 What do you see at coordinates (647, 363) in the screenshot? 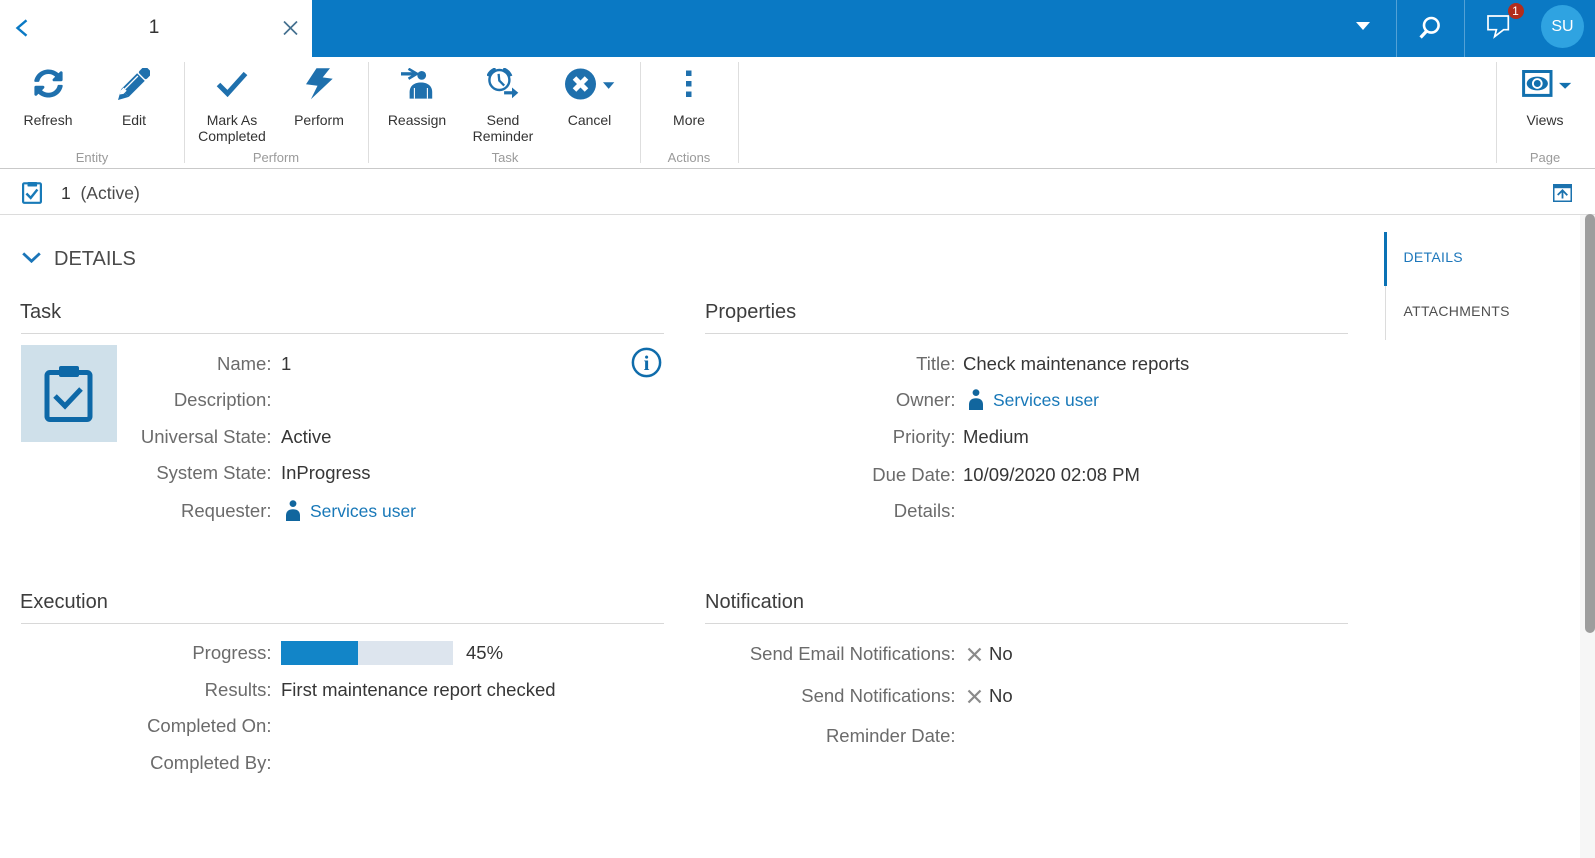
I see `svg-text: i` at bounding box center [647, 363].